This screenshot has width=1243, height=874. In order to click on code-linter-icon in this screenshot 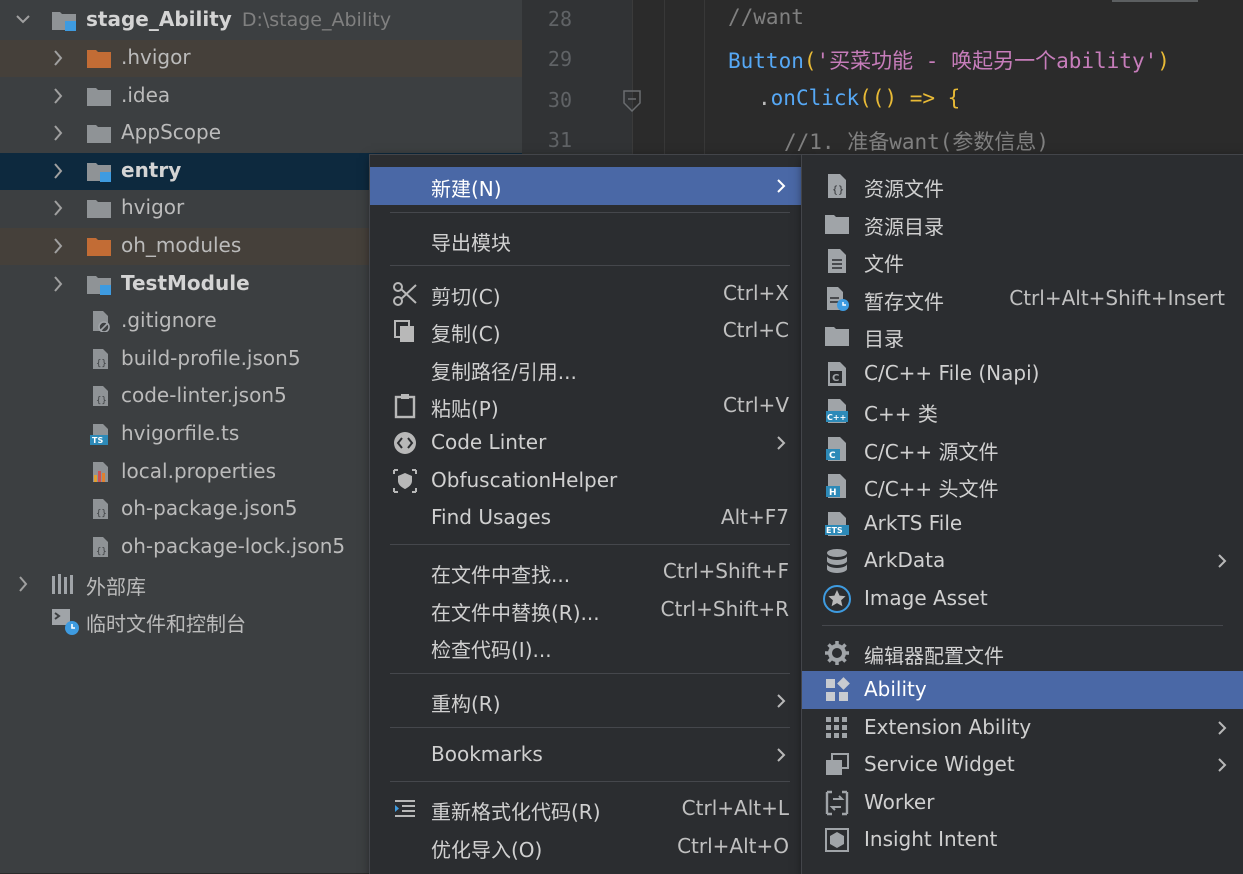, I will do `click(405, 443)`.